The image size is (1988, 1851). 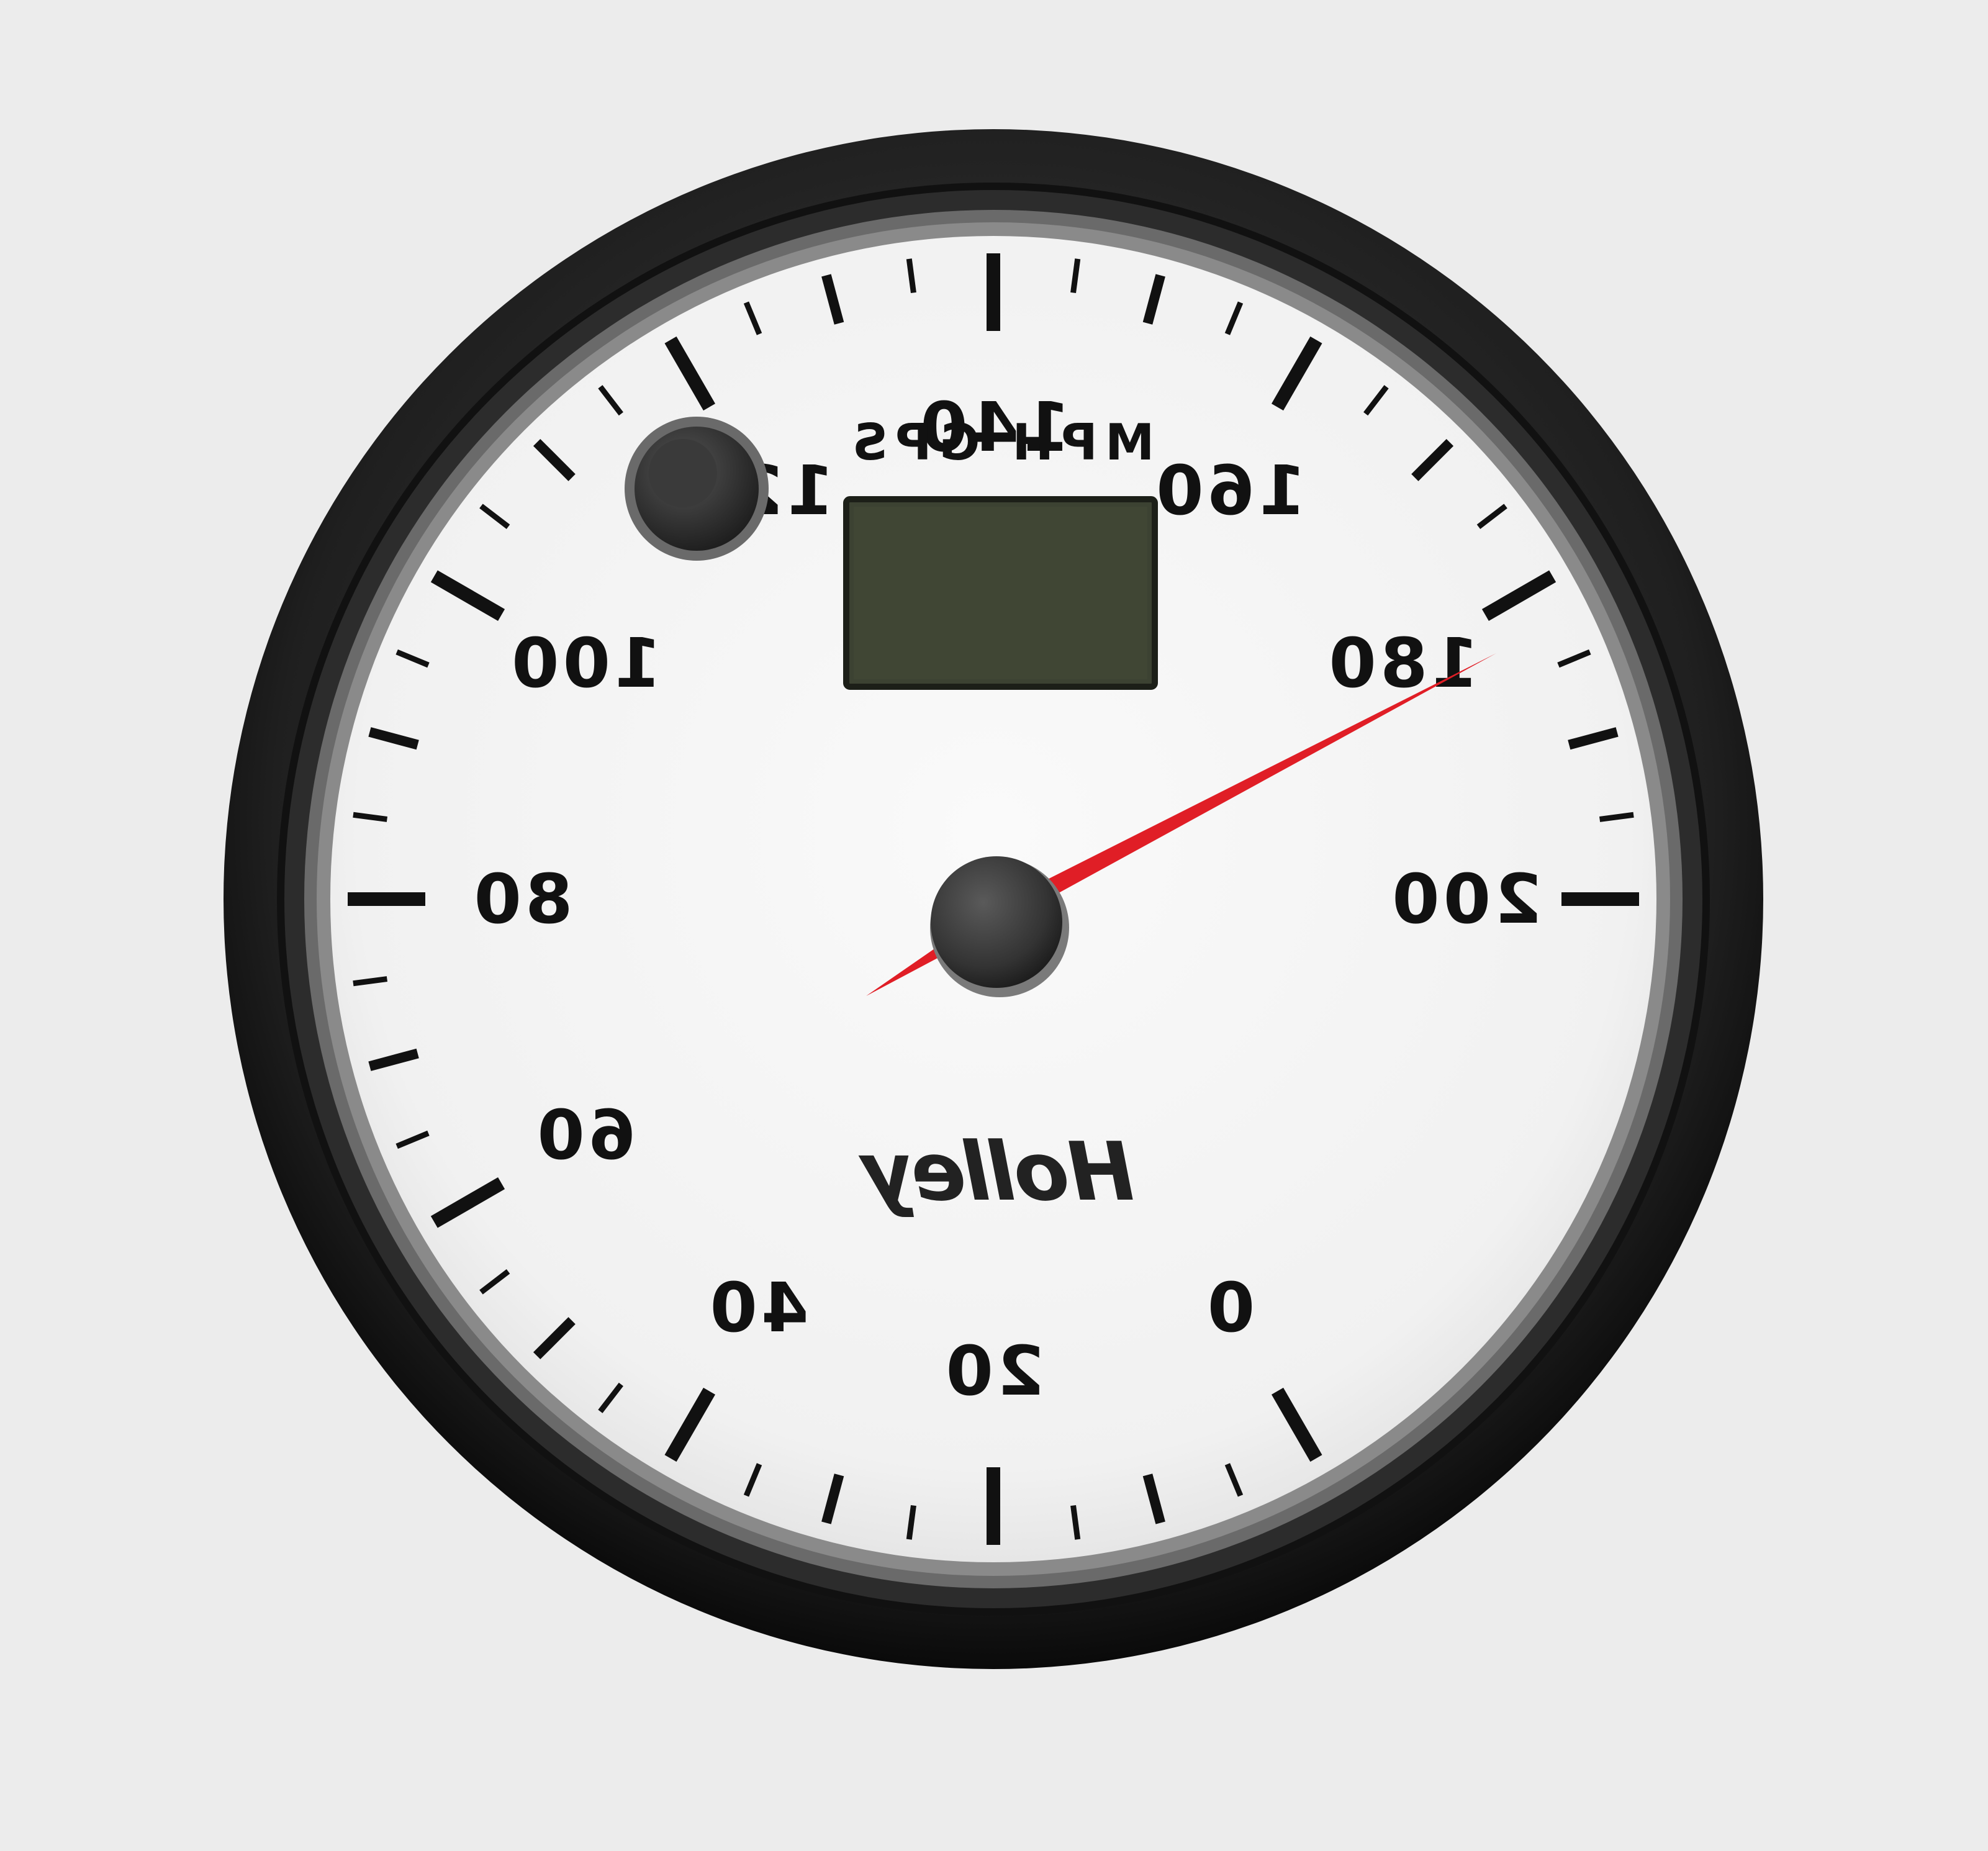 I want to click on scale-label-180: 180, so click(x=1402, y=663).